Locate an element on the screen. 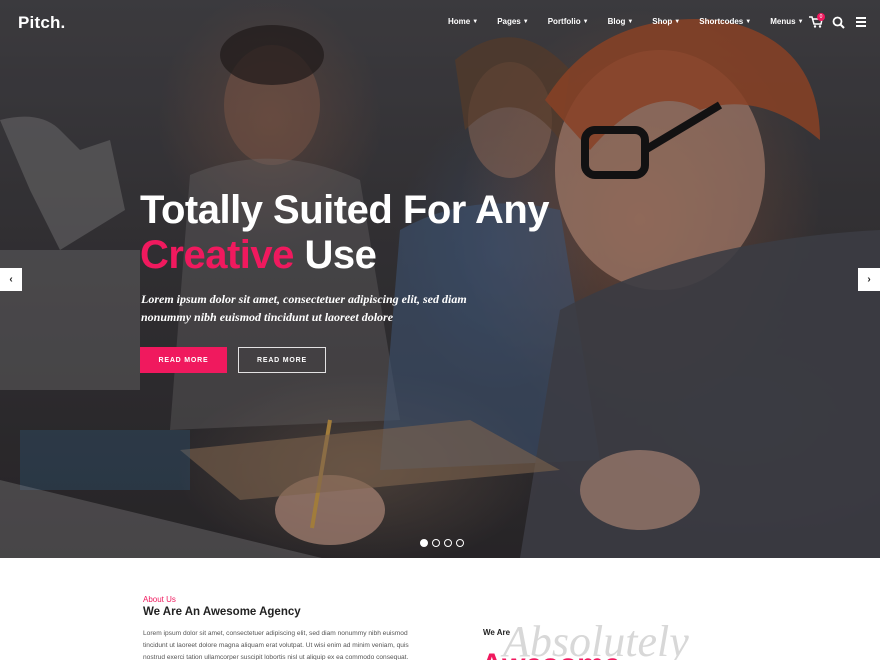 The height and width of the screenshot is (660, 880). nav-item-shop: Shop ▼ is located at coordinates (666, 21).